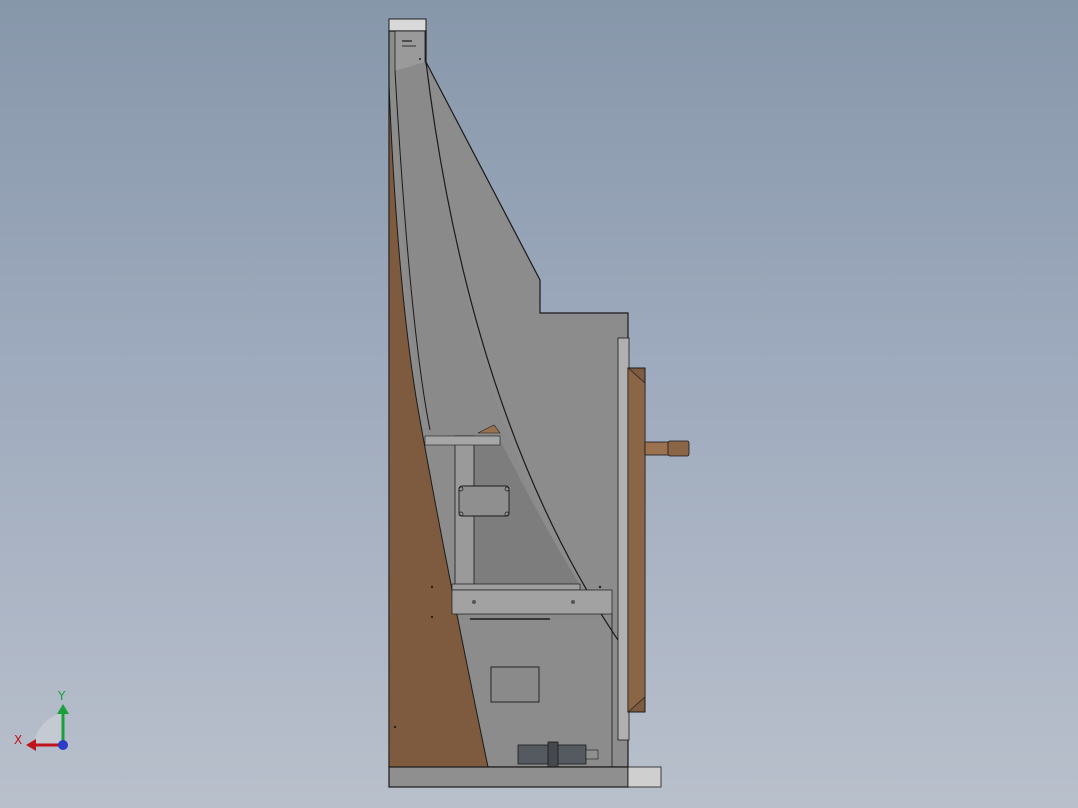 The image size is (1078, 808). I want to click on base-plate, so click(508, 777).